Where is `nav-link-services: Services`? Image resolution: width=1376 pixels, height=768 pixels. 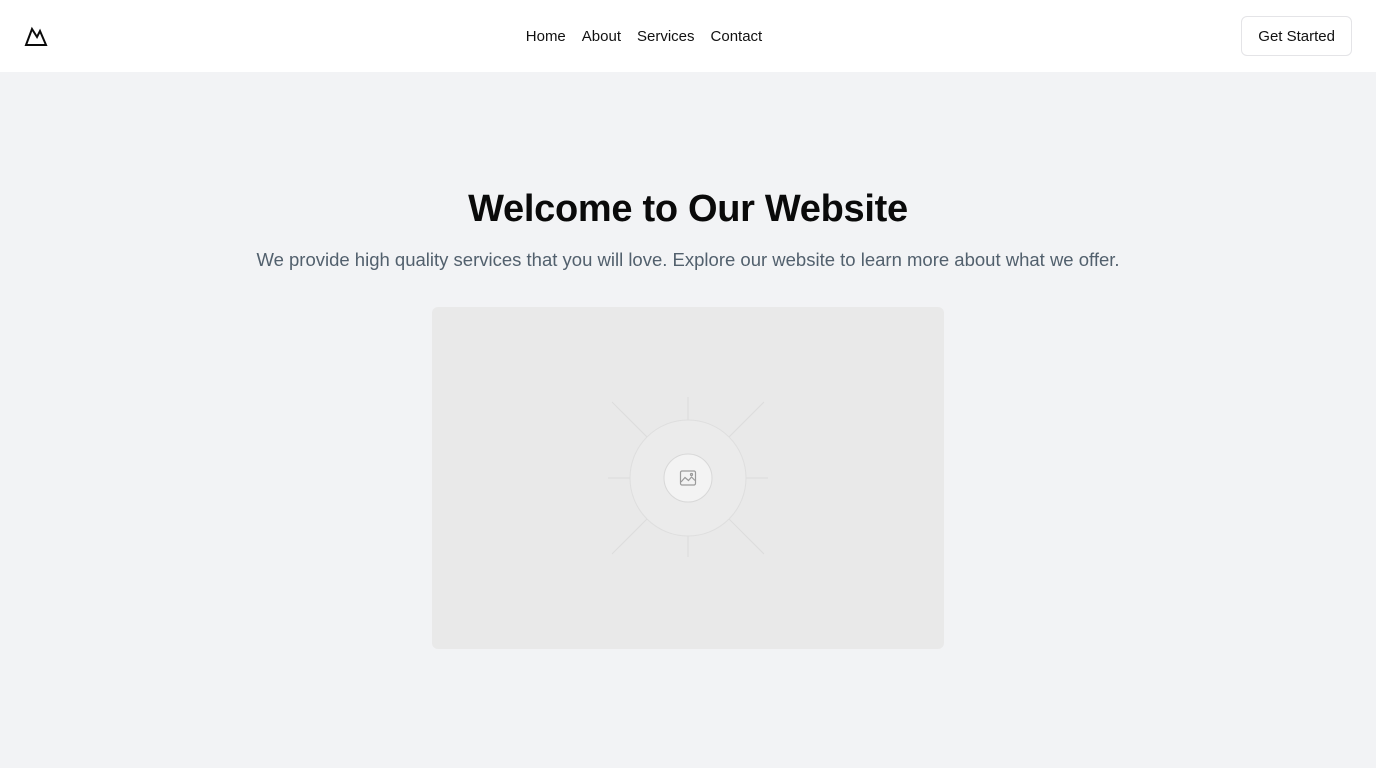 nav-link-services: Services is located at coordinates (666, 36).